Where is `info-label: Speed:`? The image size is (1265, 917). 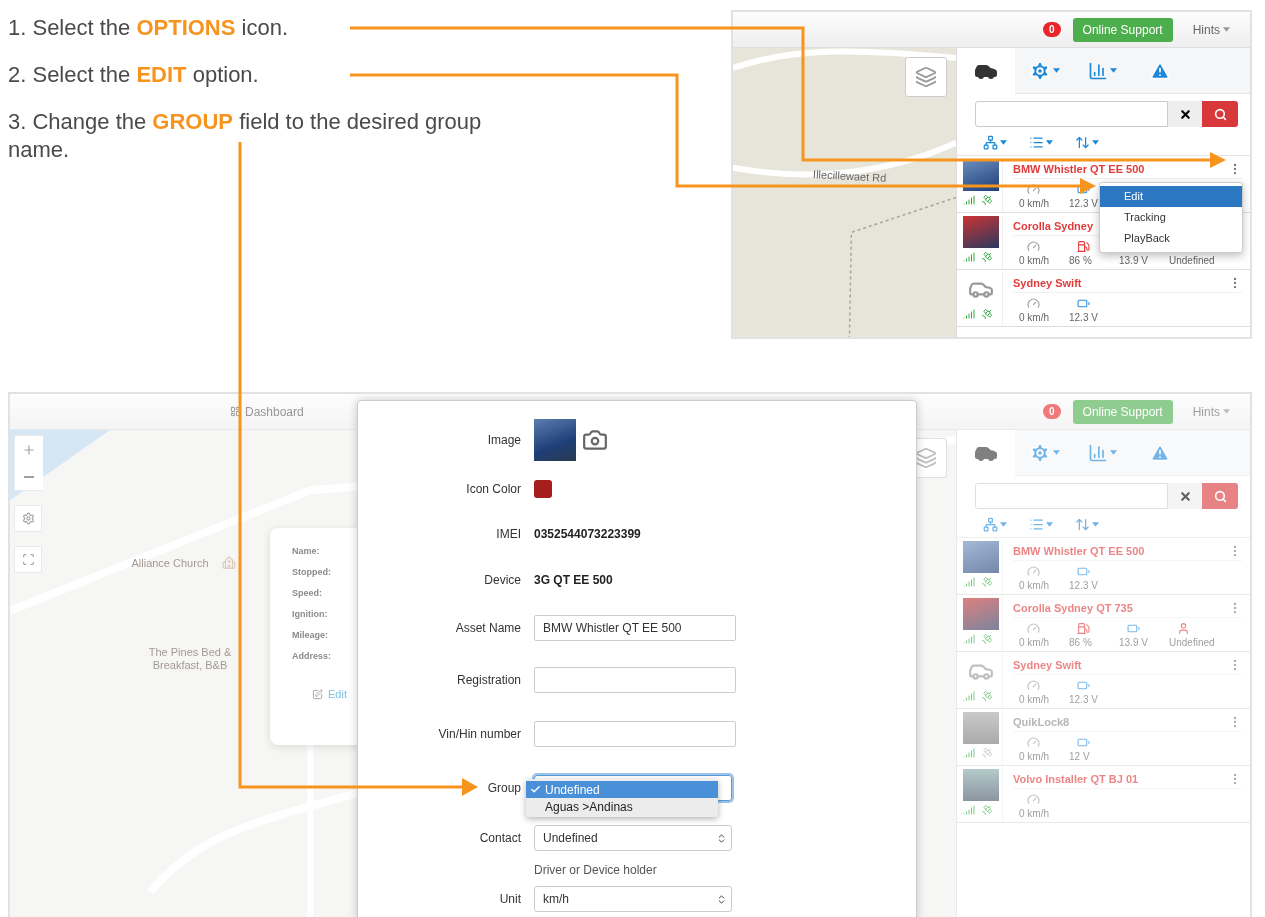
info-label: Speed: is located at coordinates (307, 593).